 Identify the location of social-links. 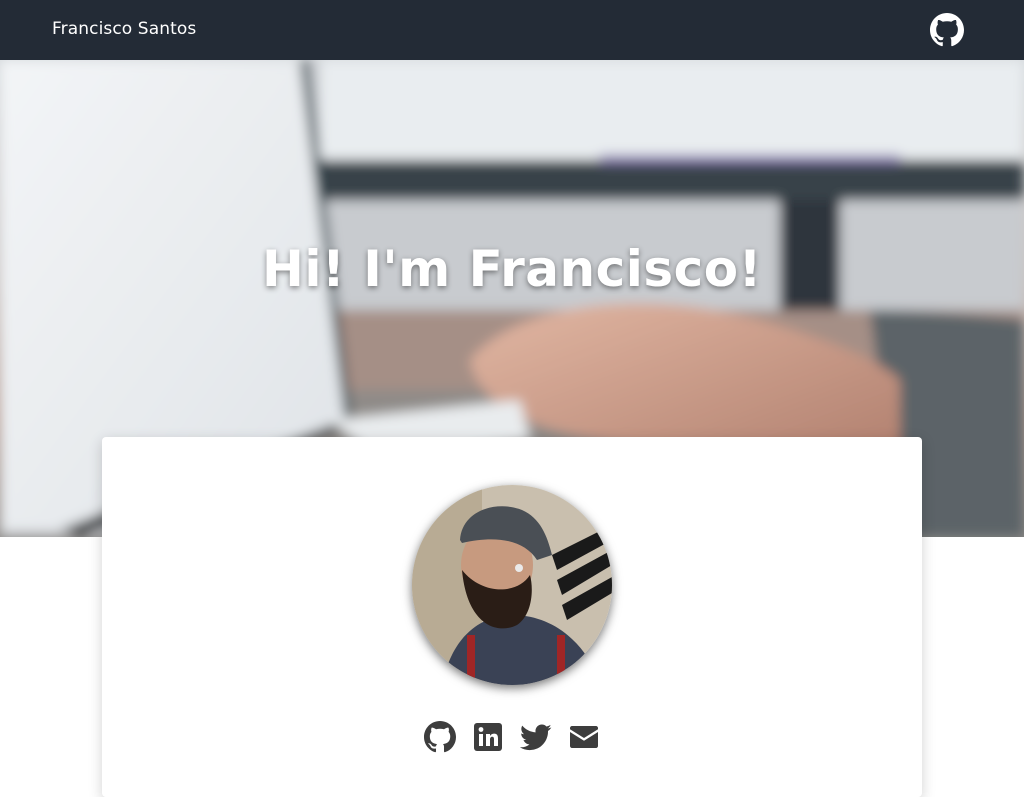
(512, 739).